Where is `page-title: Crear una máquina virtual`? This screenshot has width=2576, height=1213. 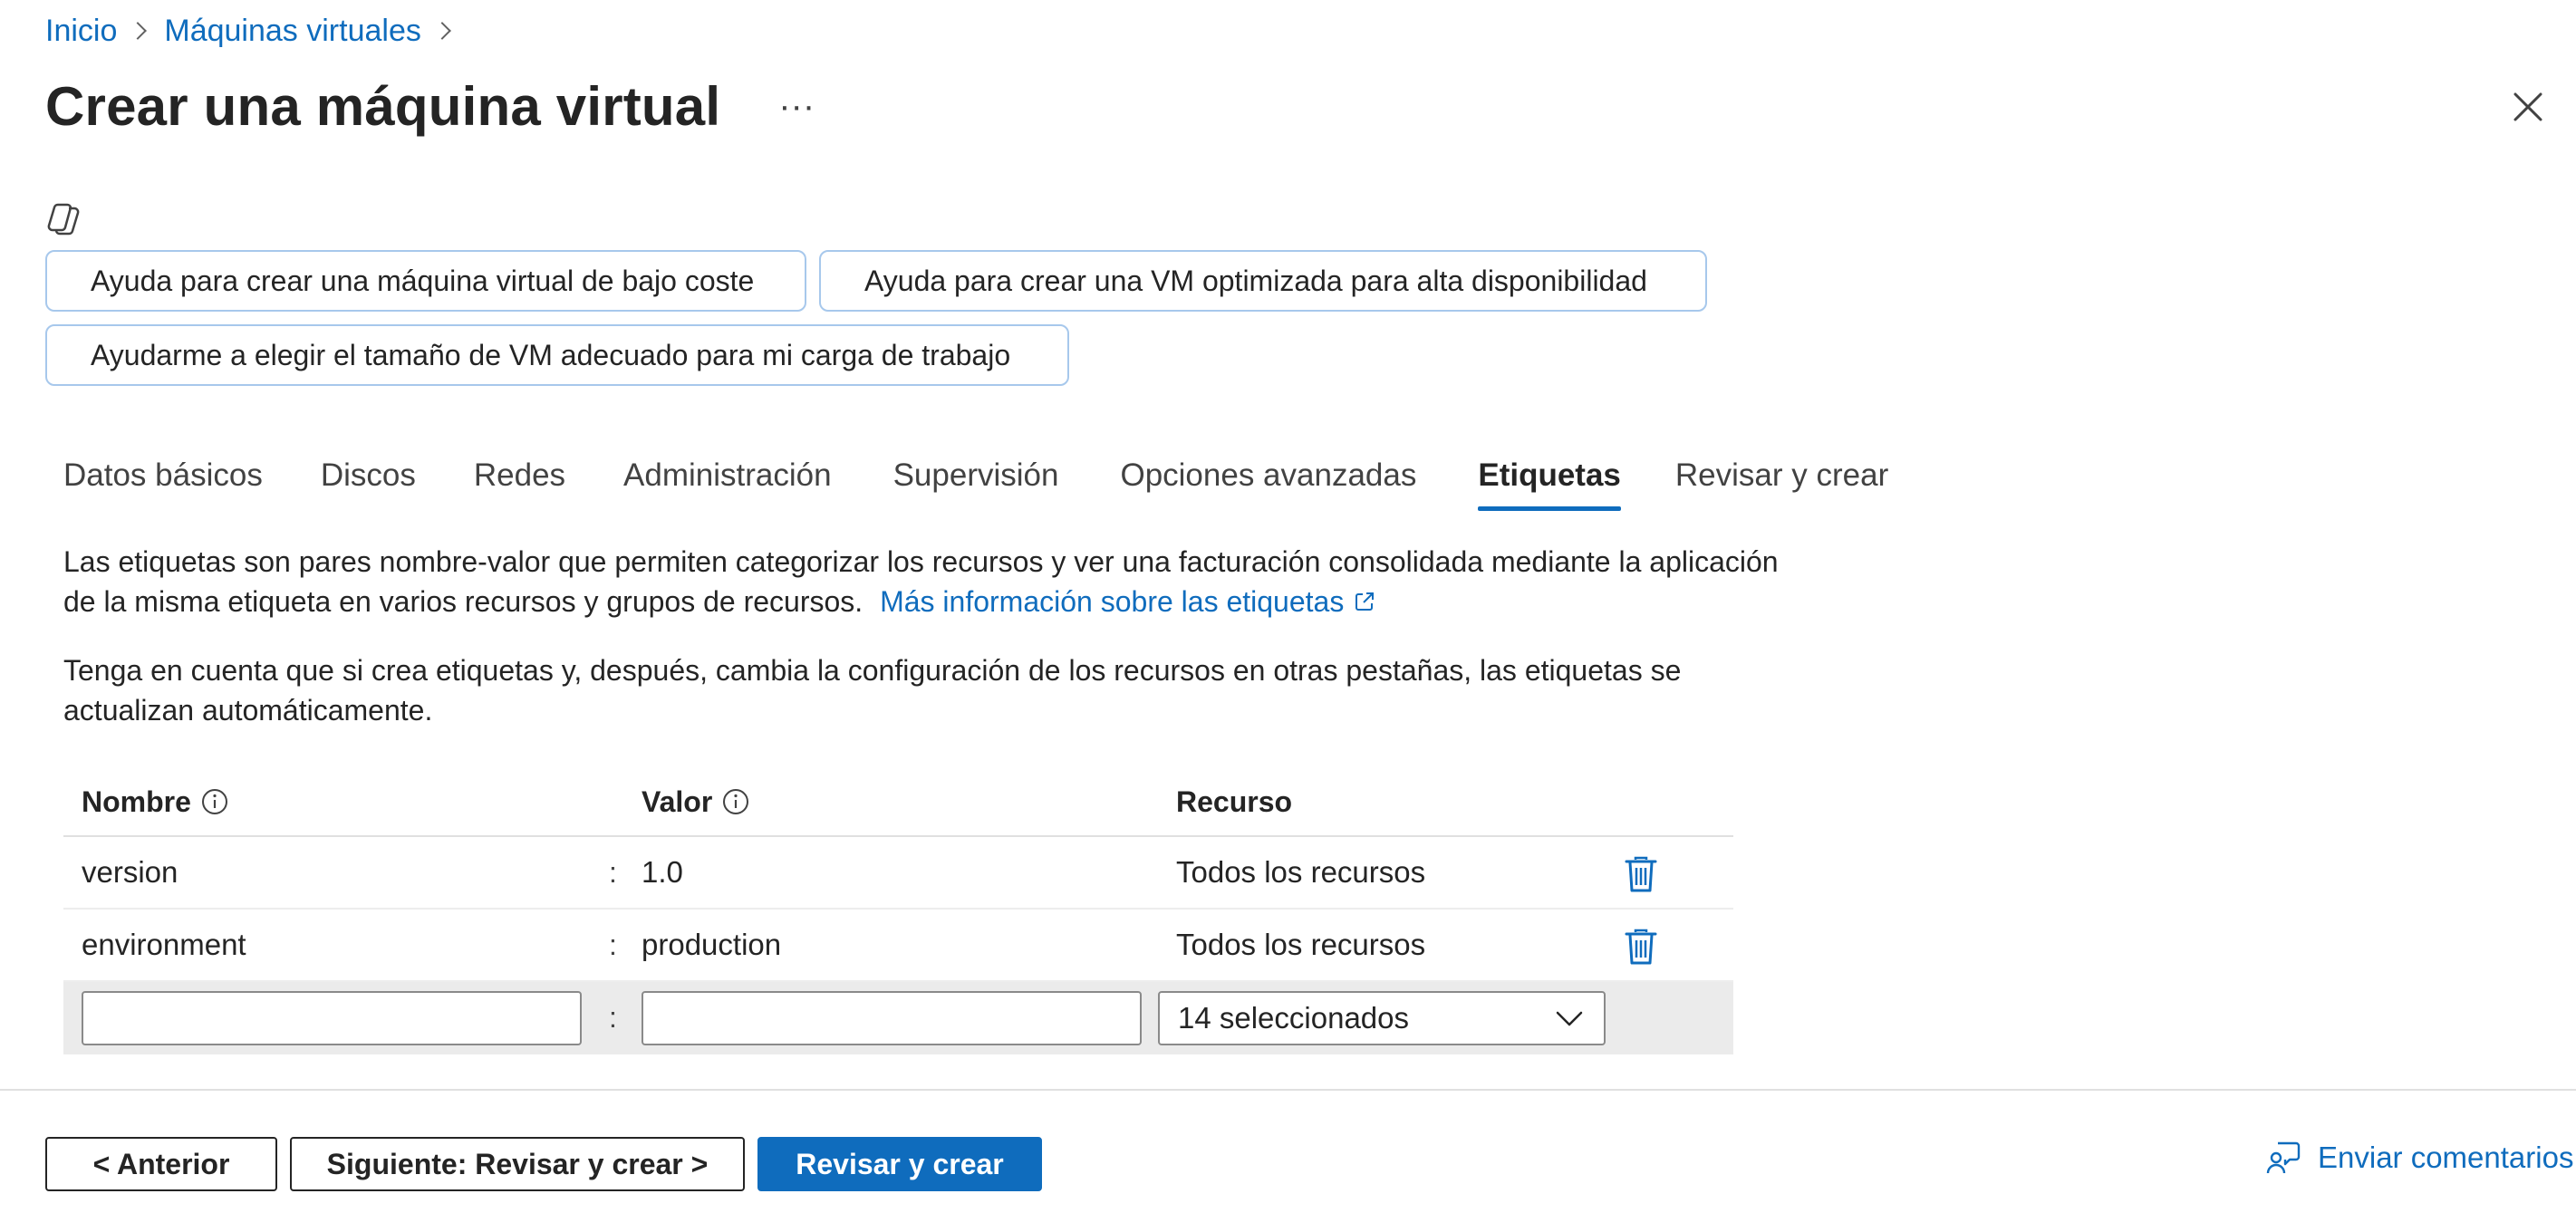 page-title: Crear una máquina virtual is located at coordinates (383, 106).